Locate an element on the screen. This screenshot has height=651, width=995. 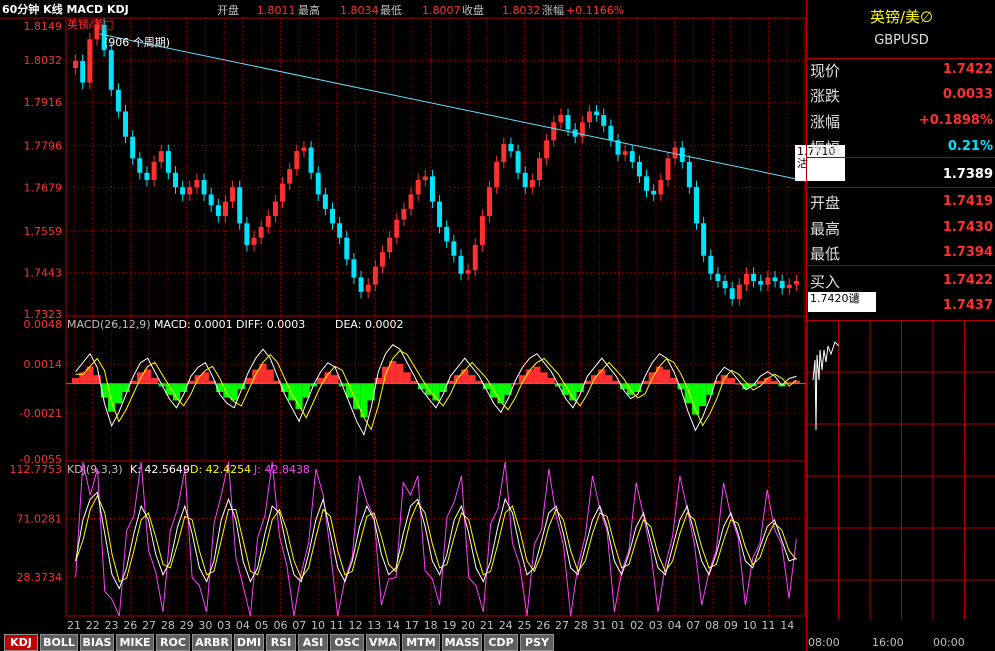
kdj-k-value: K: 42.5649 is located at coordinates (160, 469).